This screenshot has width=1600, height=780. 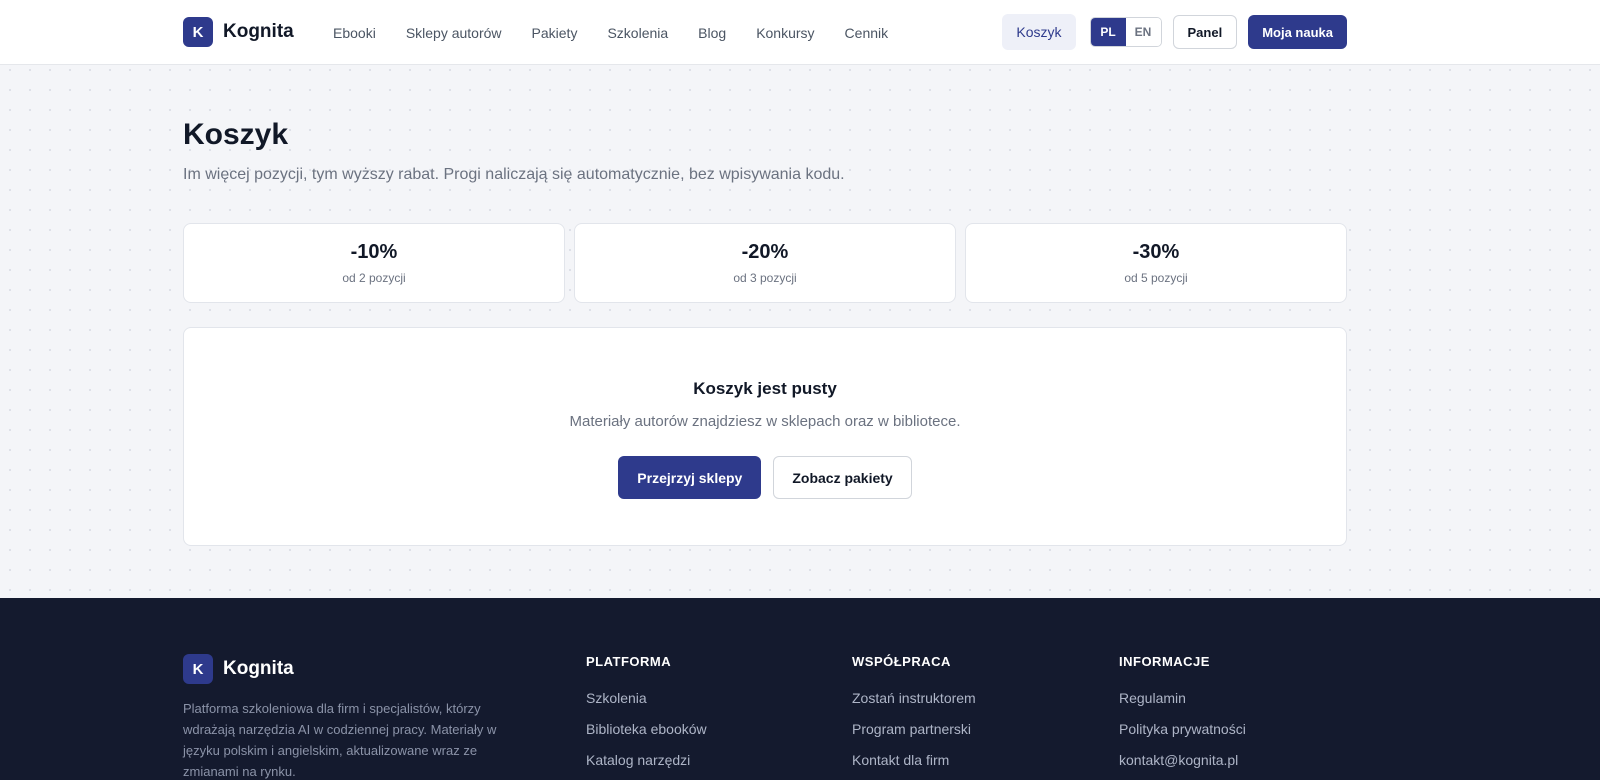 What do you see at coordinates (1205, 32) in the screenshot?
I see `panel-button: Panel` at bounding box center [1205, 32].